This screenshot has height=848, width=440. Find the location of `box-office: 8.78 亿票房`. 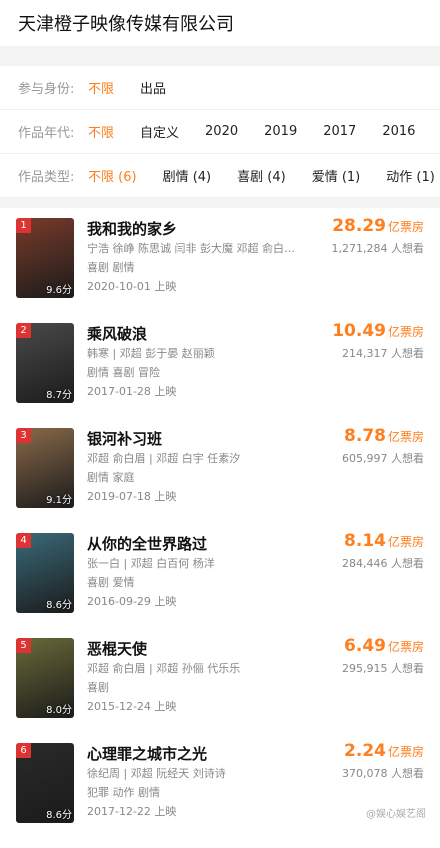

box-office: 8.78 亿票房 is located at coordinates (384, 436).